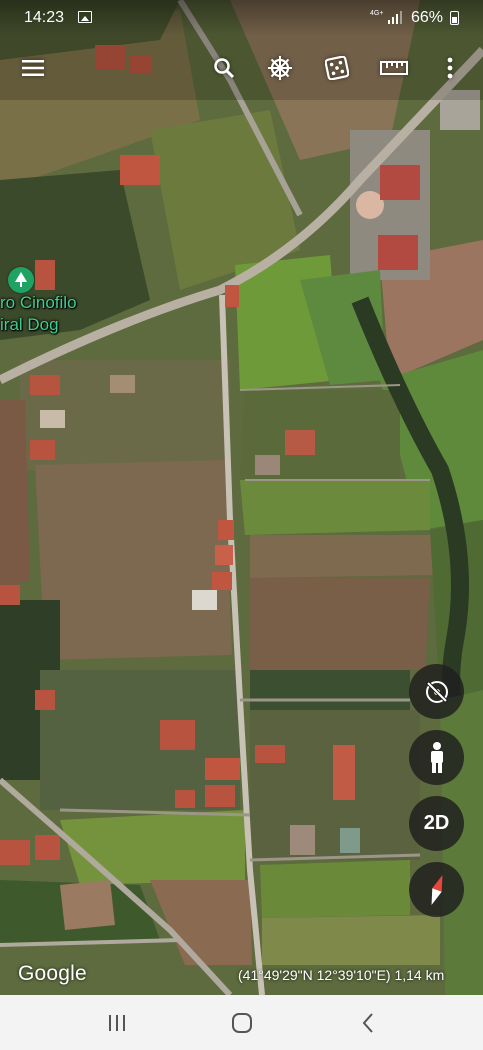  I want to click on coordinates-scale: (41°49'29"N 12°39'10"E) 1,14 km, so click(341, 975).